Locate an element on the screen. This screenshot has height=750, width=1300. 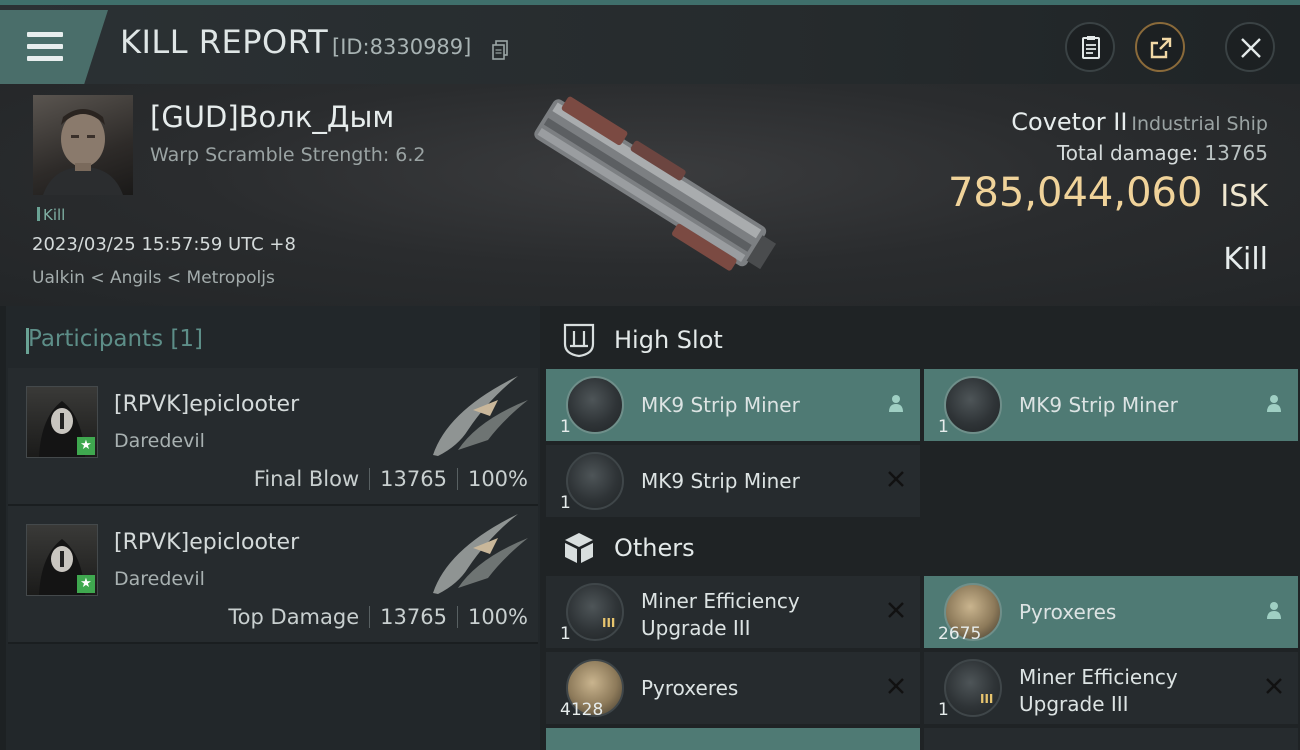
ship-image is located at coordinates (655, 183).